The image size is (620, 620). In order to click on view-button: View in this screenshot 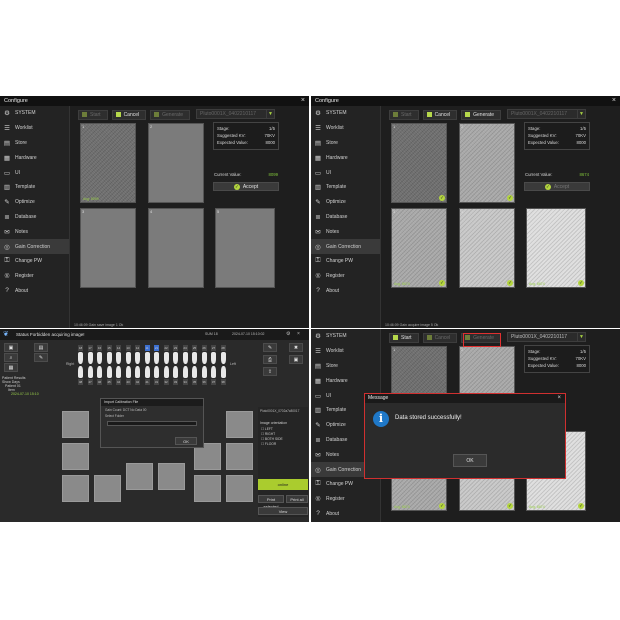, I will do `click(283, 511)`.